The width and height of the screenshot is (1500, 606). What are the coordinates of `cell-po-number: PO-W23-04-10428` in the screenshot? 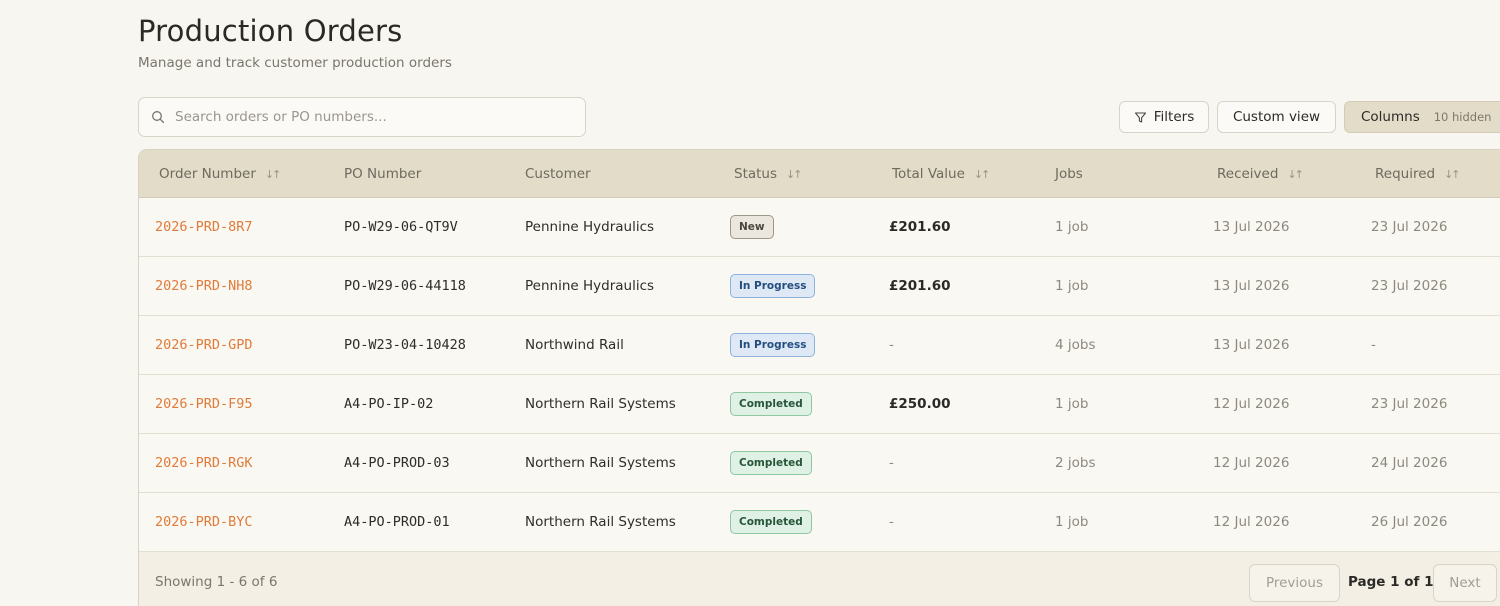 It's located at (405, 345).